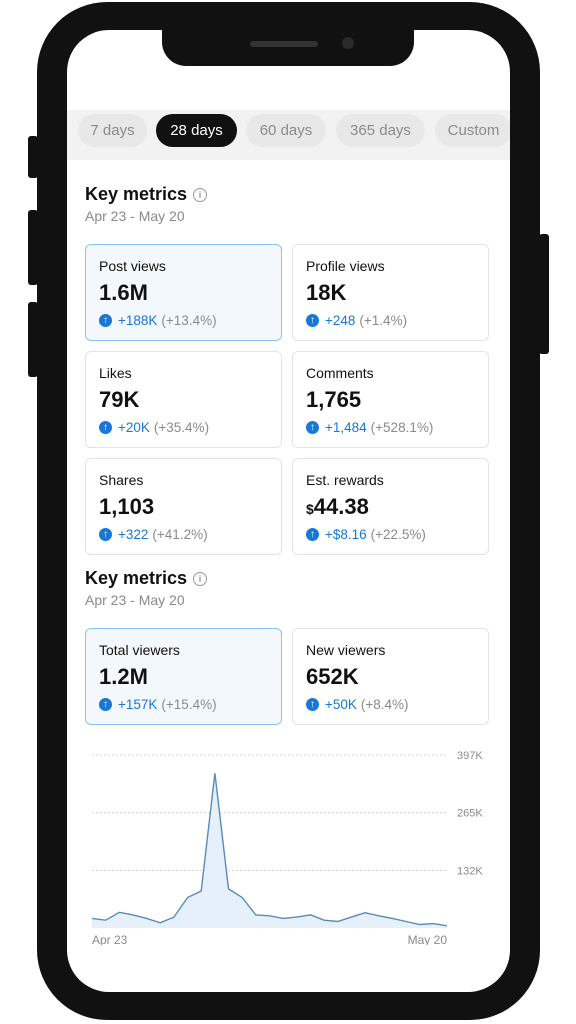 The height and width of the screenshot is (1024, 576). I want to click on metric-change: ↑ +188K (+13.4%), so click(158, 320).